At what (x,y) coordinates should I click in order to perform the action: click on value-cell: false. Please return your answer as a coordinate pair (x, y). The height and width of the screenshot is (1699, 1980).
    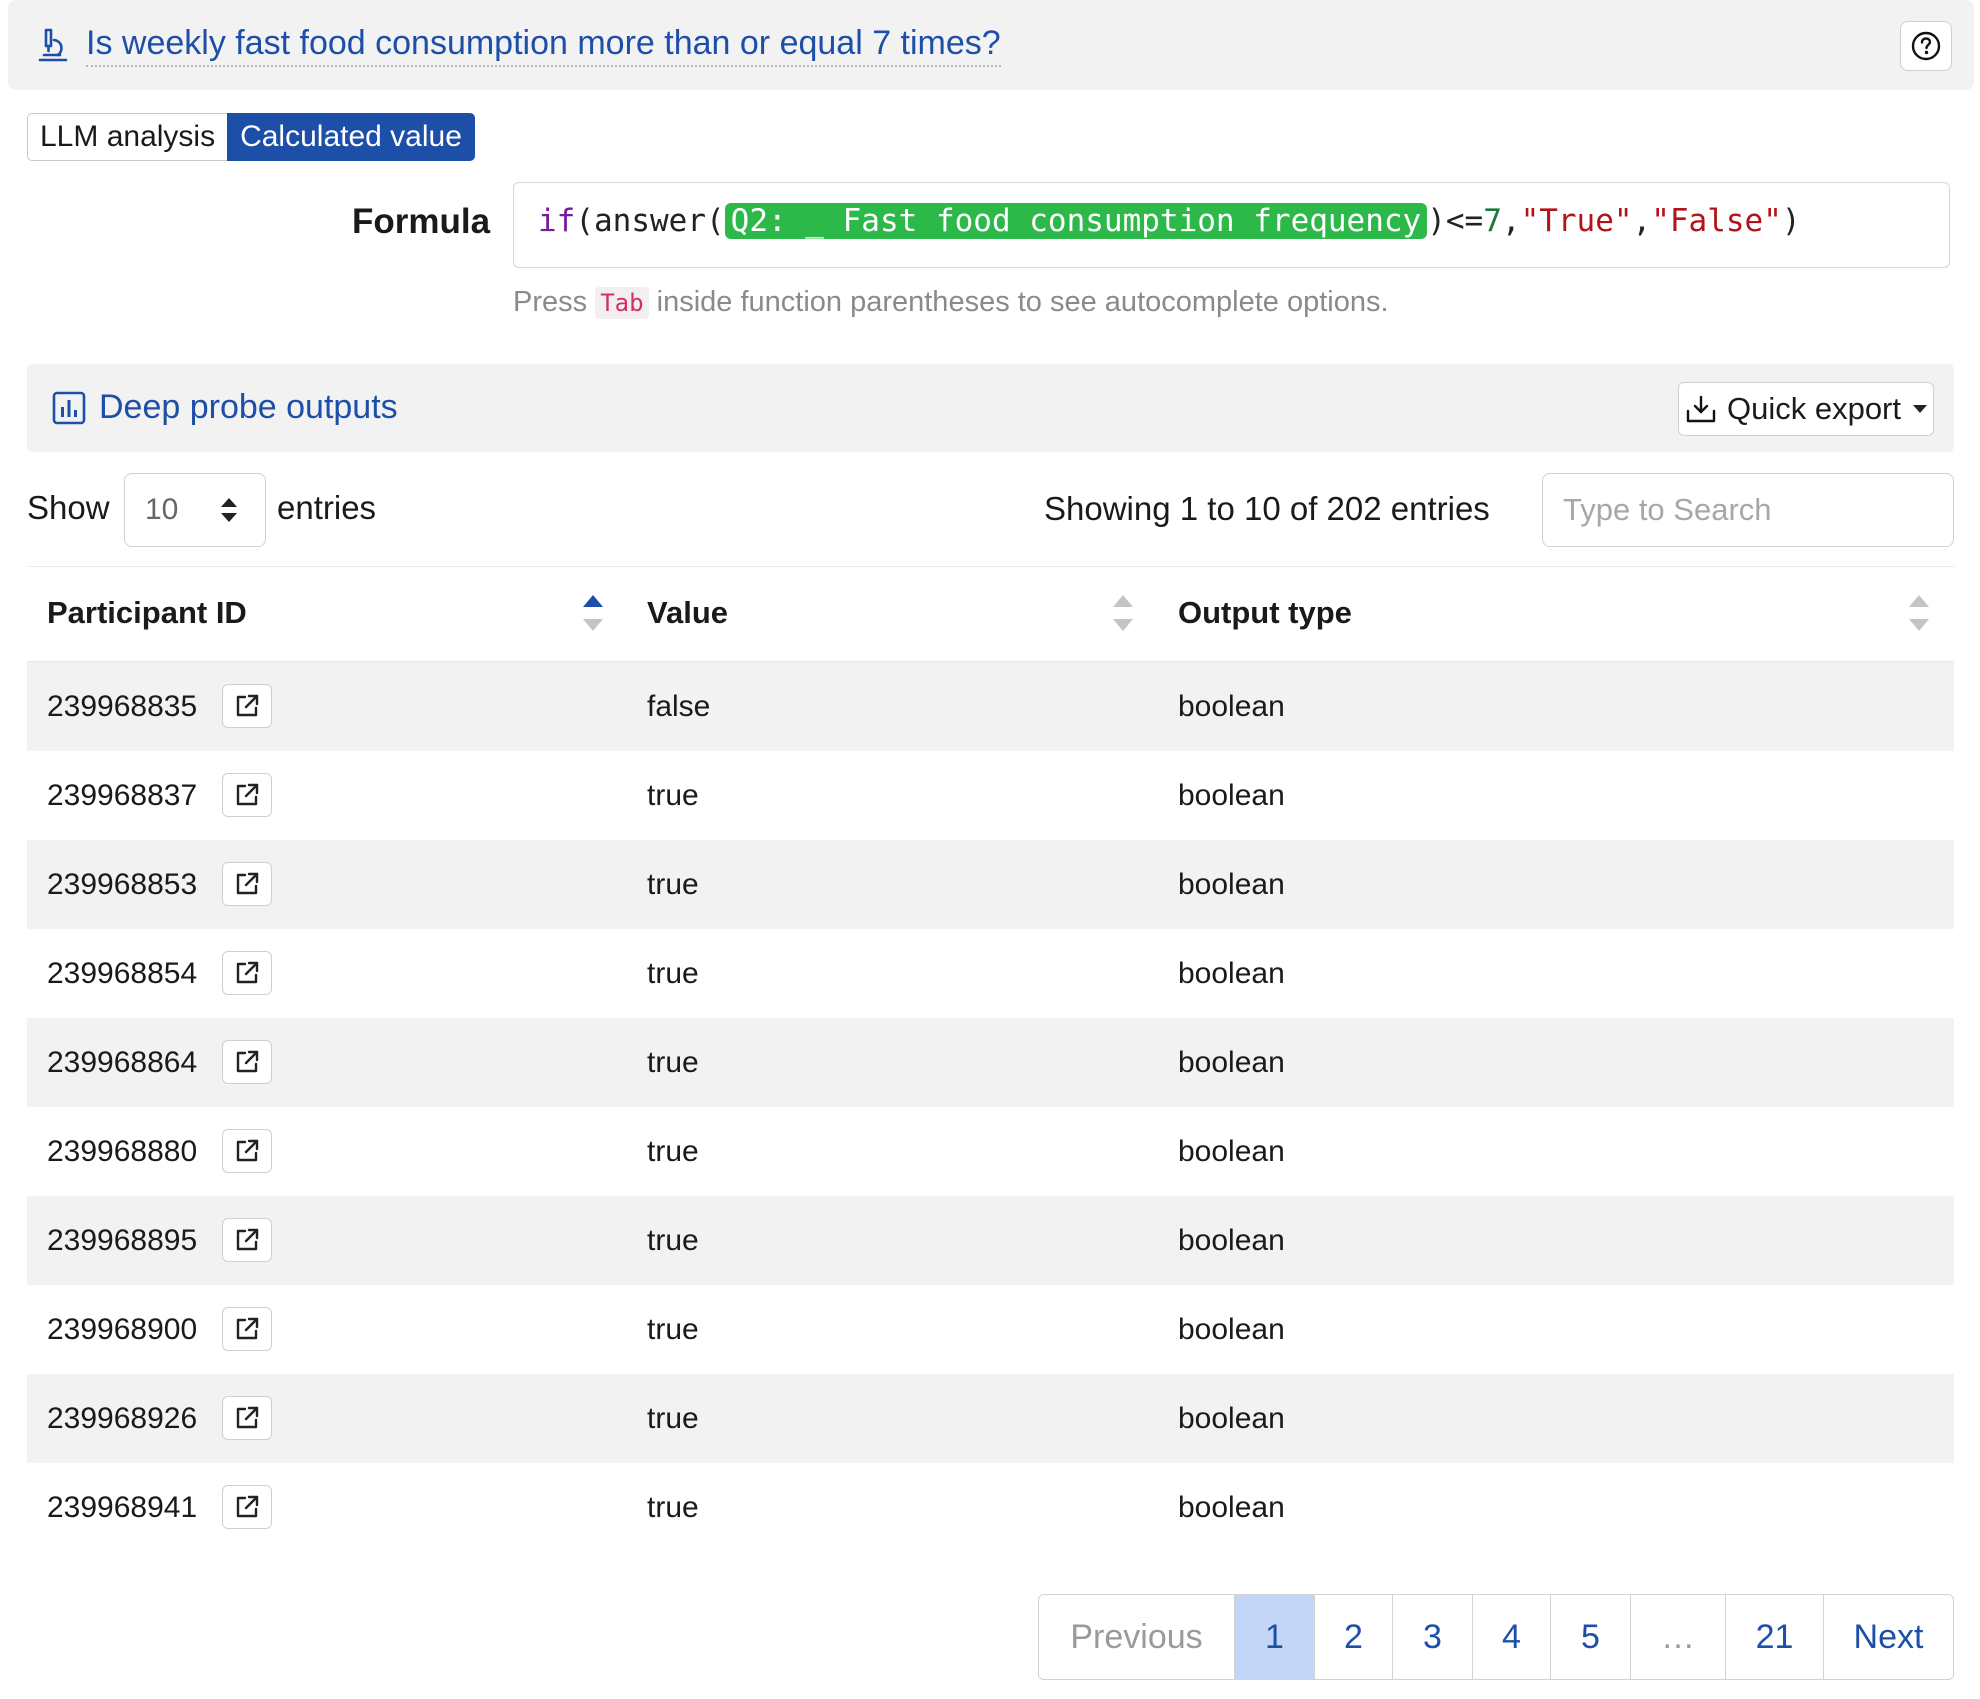
    Looking at the image, I should click on (679, 706).